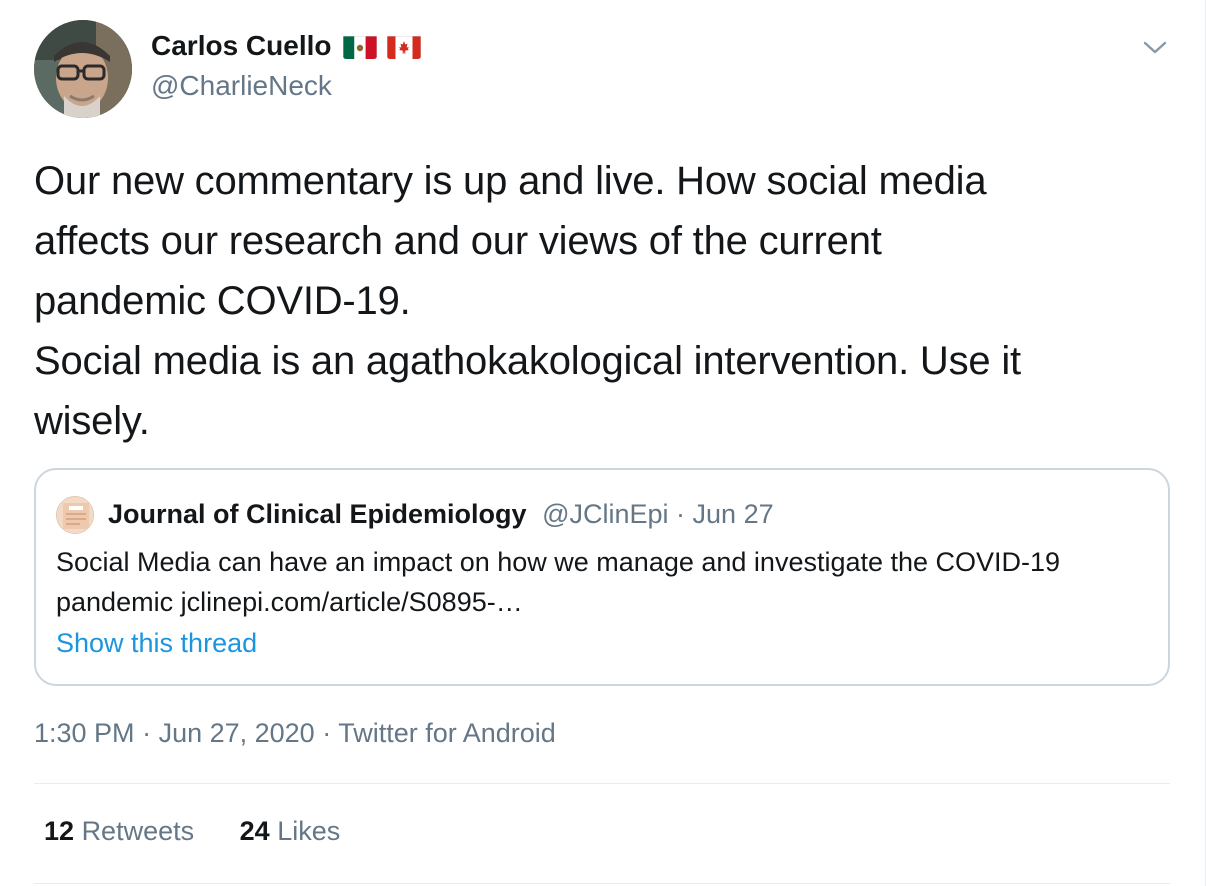 The image size is (1206, 886). What do you see at coordinates (733, 514) in the screenshot?
I see `quoted-date: Jun 27` at bounding box center [733, 514].